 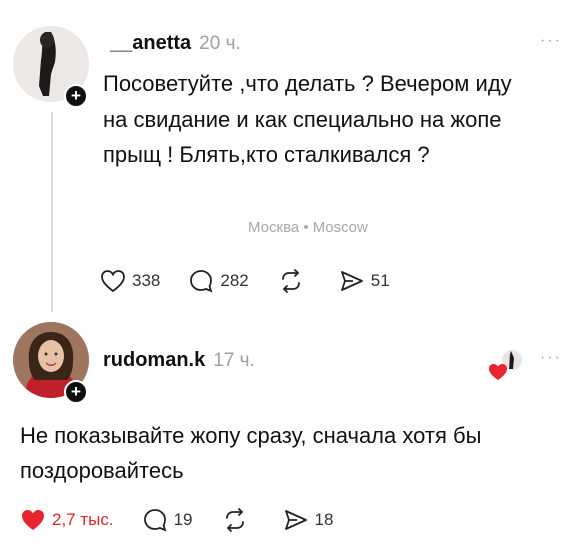 What do you see at coordinates (234, 360) in the screenshot?
I see `post-time: 17 ч.` at bounding box center [234, 360].